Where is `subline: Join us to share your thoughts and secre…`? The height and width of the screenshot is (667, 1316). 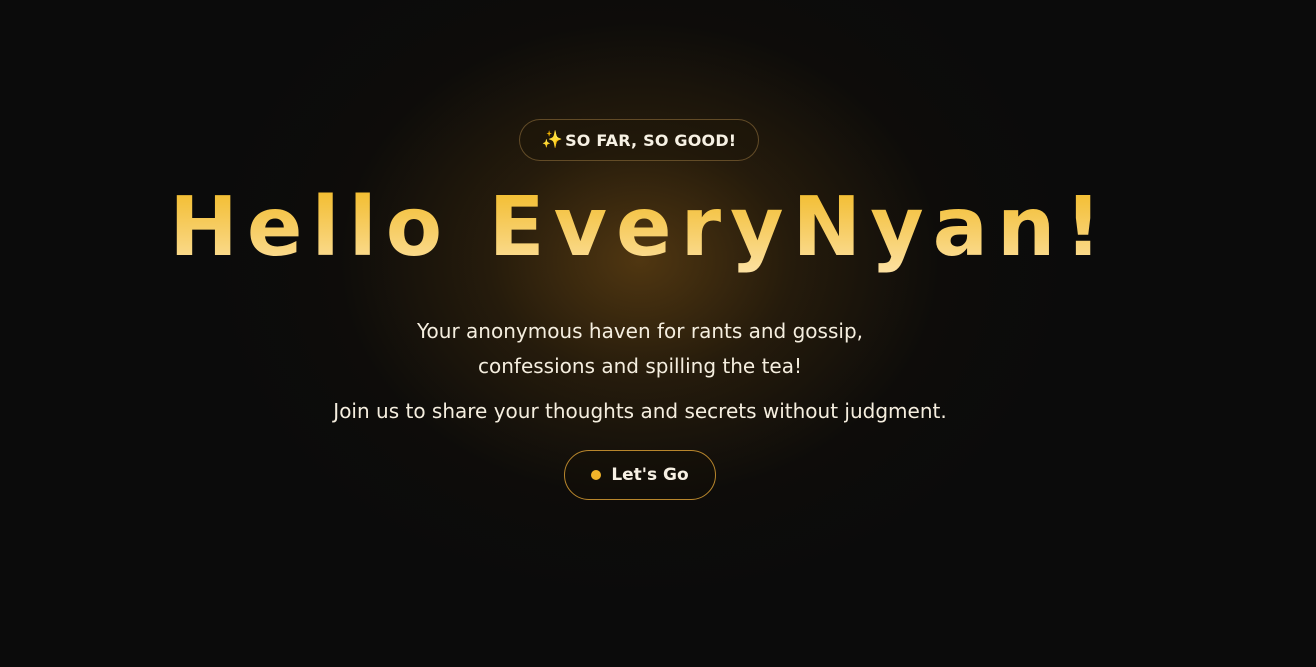 subline: Join us to share your thoughts and secre… is located at coordinates (640, 411).